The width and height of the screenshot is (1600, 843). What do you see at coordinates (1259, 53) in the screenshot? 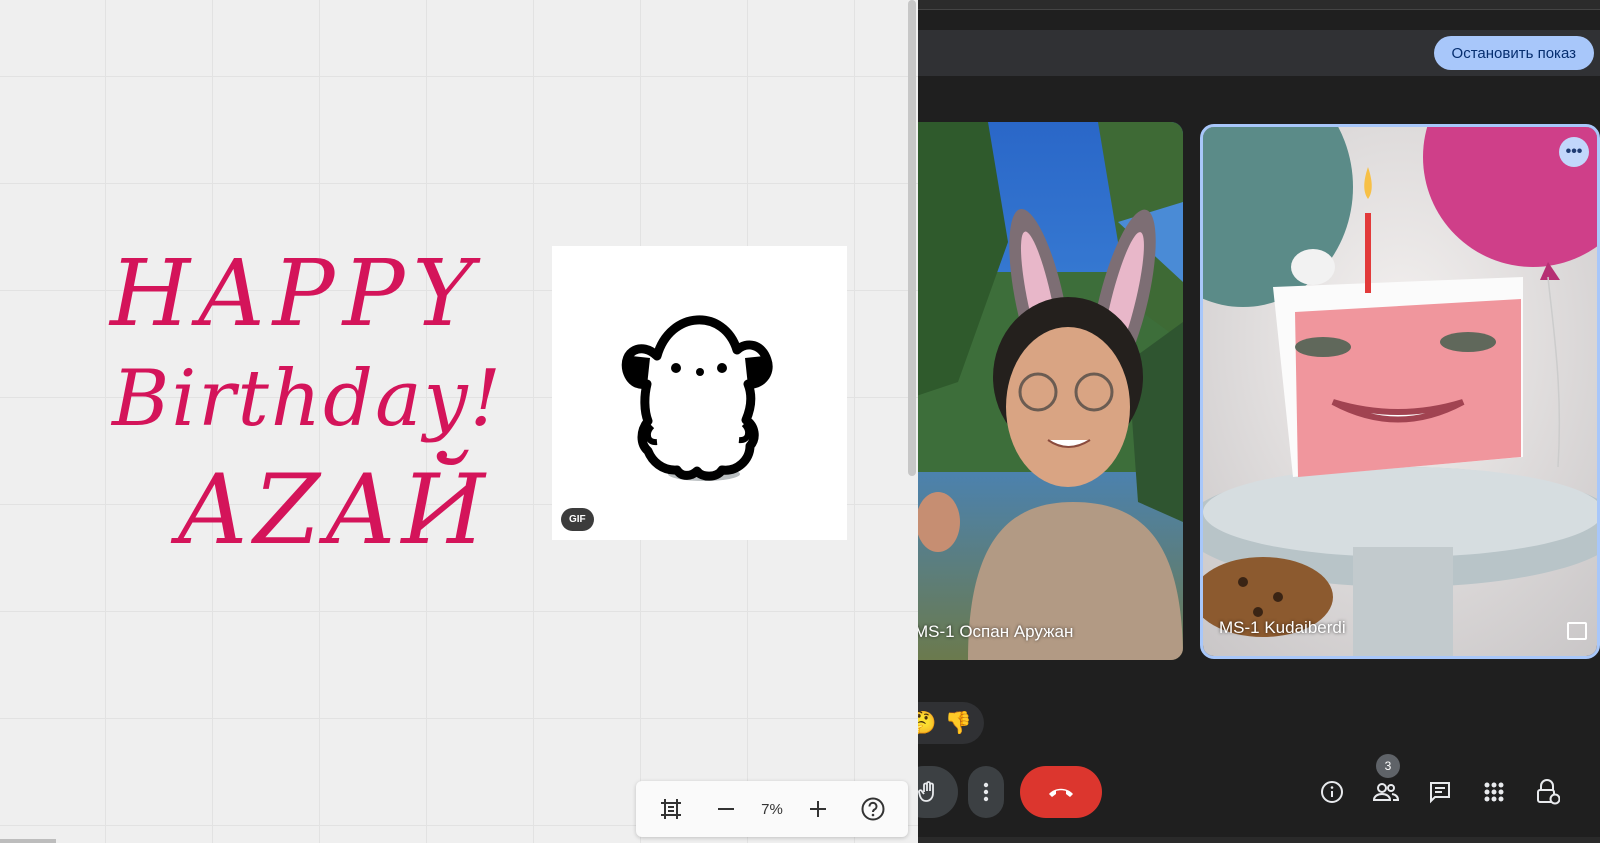
I see `presentation-bar: Остановить показ` at bounding box center [1259, 53].